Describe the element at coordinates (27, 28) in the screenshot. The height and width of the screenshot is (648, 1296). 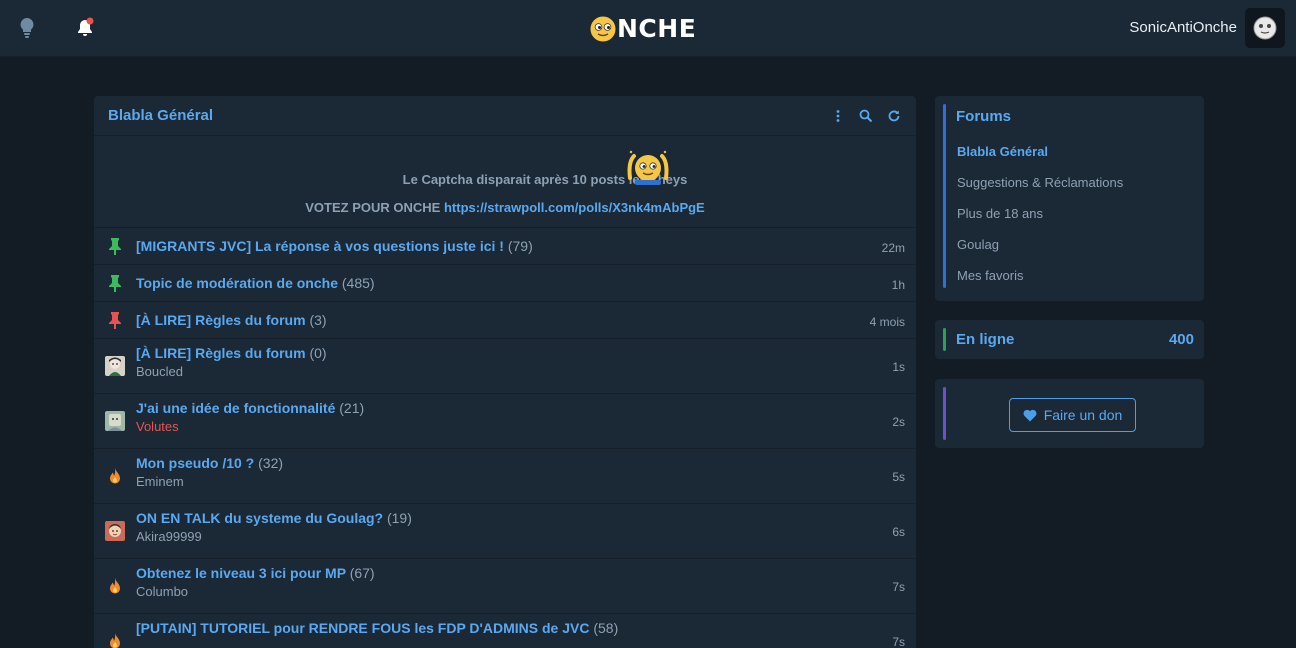
I see `lightbulb-icon` at that location.